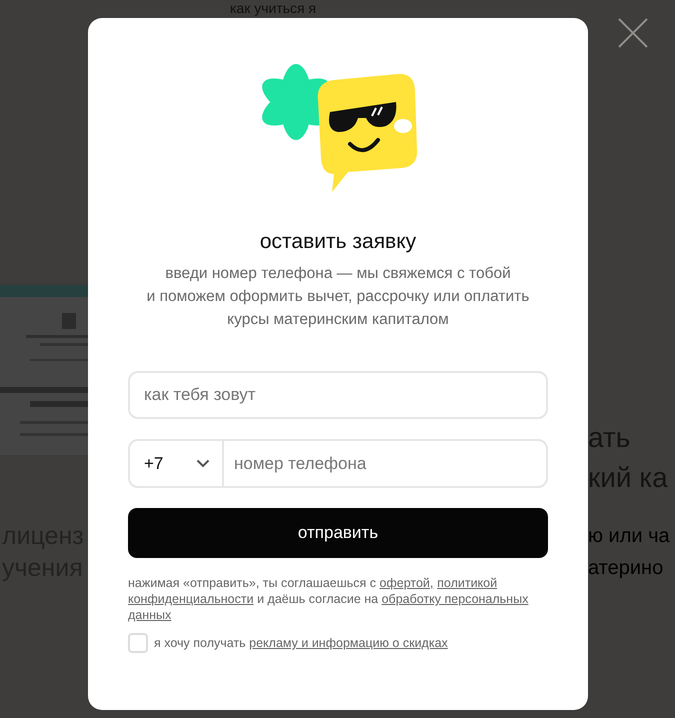 This screenshot has height=718, width=675. What do you see at coordinates (455, 599) in the screenshot?
I see `policy-link: обработку персональных` at bounding box center [455, 599].